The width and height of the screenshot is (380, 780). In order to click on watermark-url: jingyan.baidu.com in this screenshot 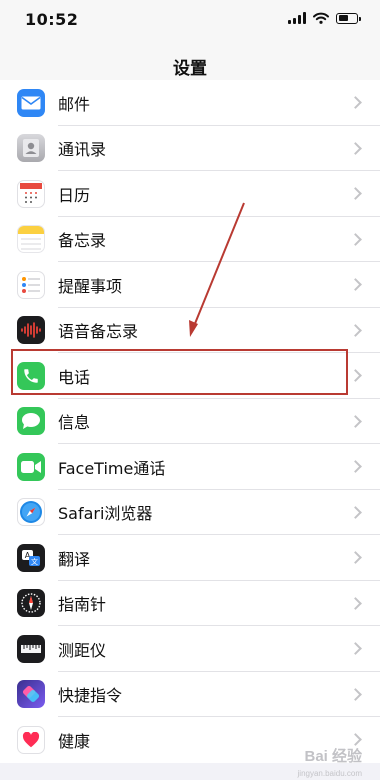, I will do `click(329, 773)`.